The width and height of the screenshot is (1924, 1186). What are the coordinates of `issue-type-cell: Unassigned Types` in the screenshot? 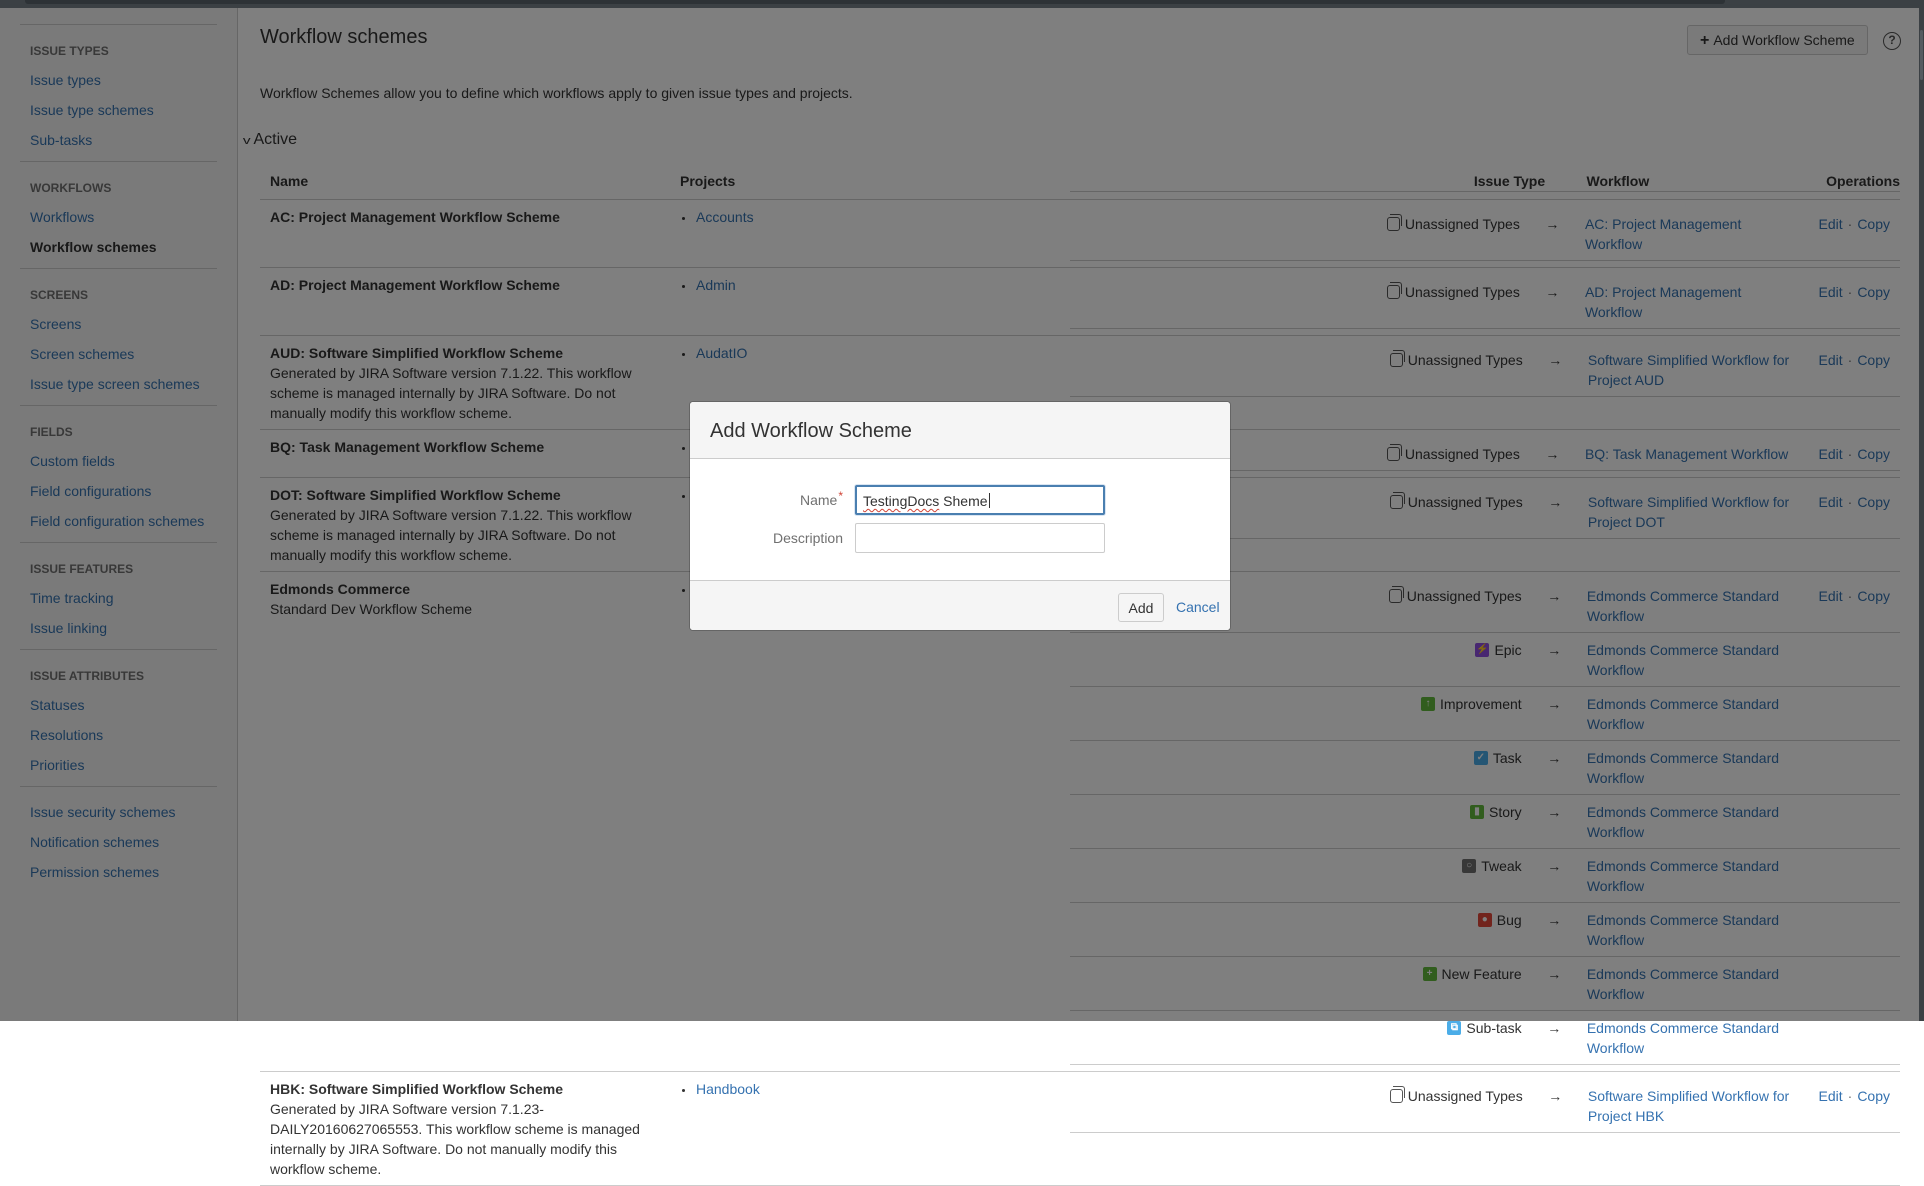 It's located at (1301, 1105).